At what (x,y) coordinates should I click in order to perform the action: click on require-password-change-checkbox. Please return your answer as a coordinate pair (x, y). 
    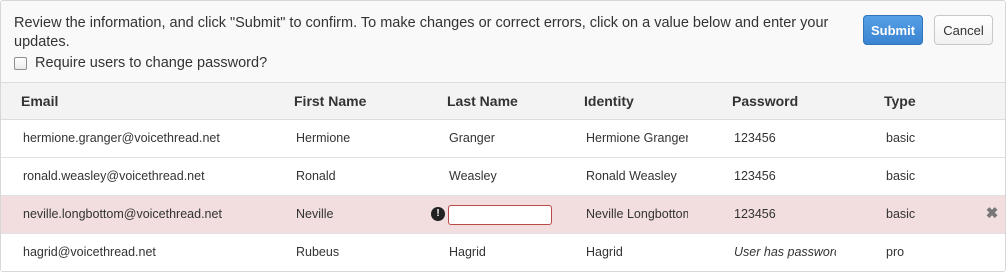
    Looking at the image, I should click on (20, 63).